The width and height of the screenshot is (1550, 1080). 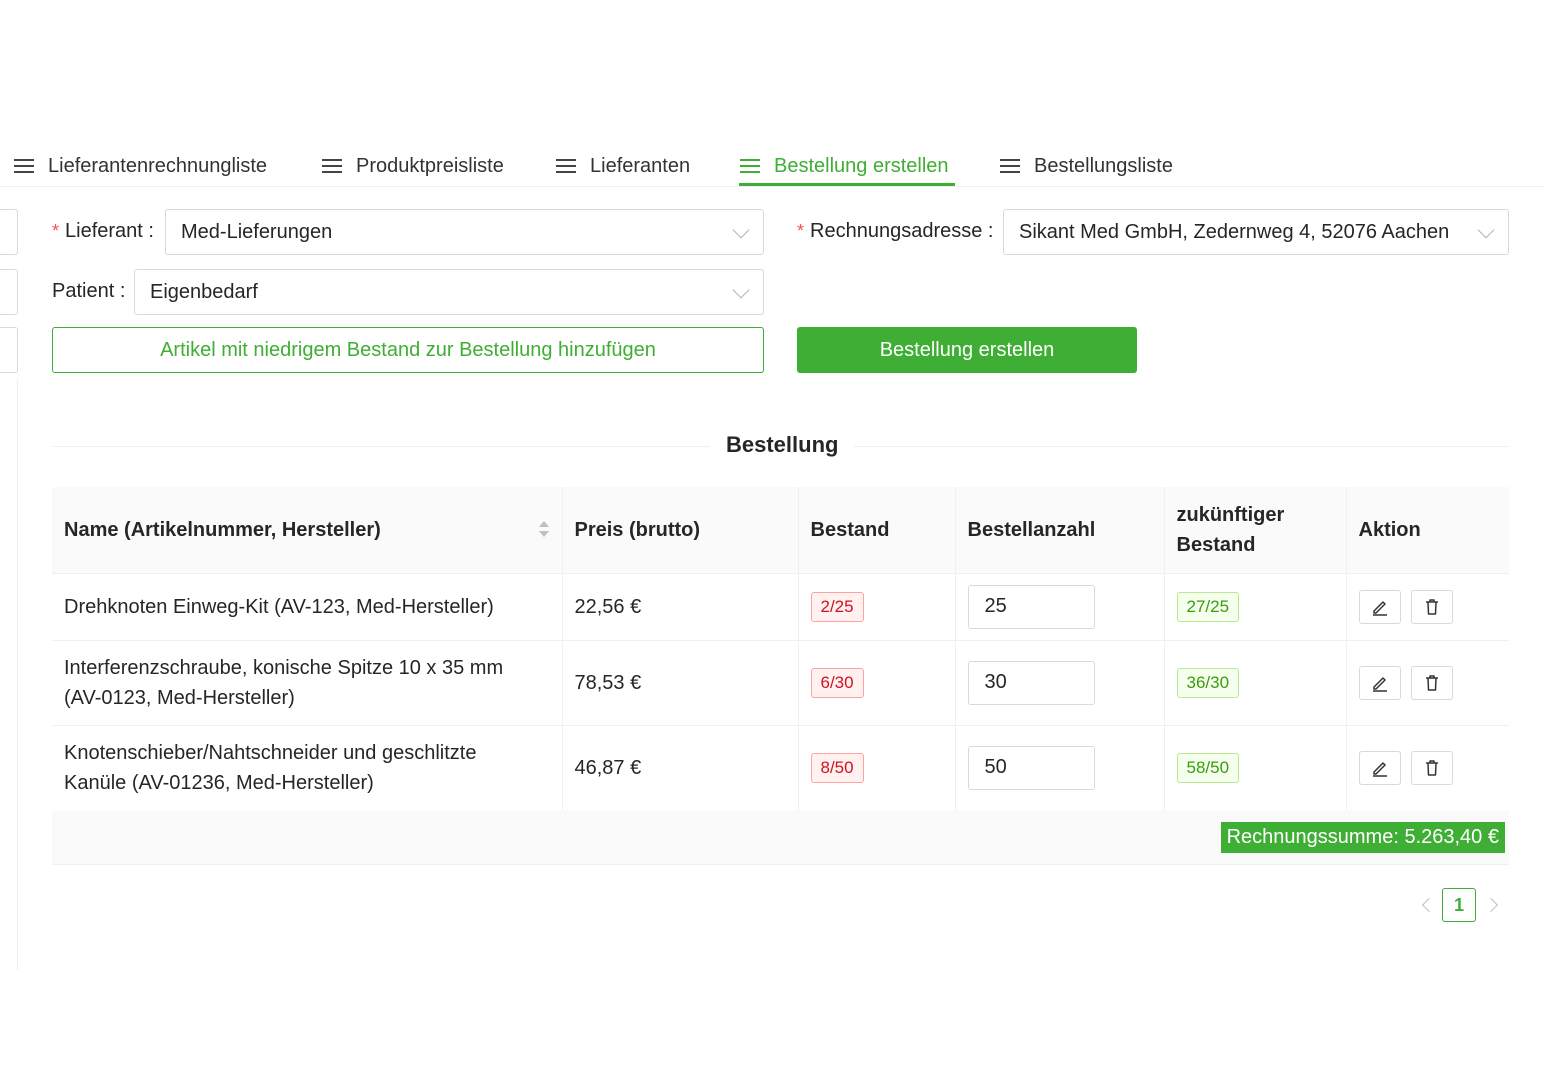 What do you see at coordinates (837, 768) in the screenshot?
I see `stock-badge: 8/50` at bounding box center [837, 768].